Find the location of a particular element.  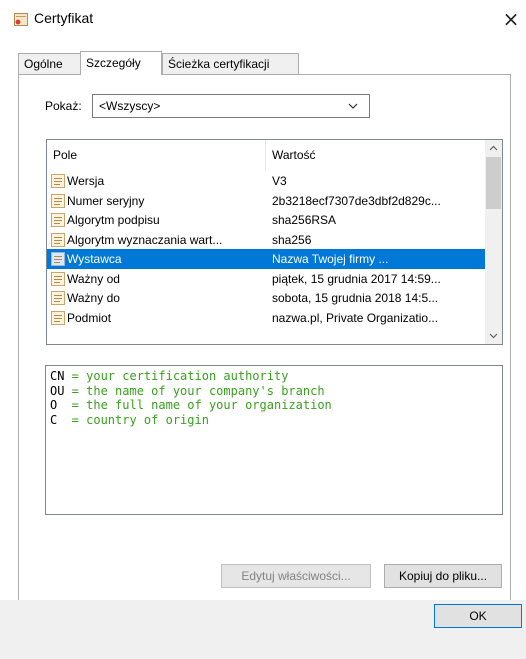

detail-key: CN is located at coordinates (57, 376).